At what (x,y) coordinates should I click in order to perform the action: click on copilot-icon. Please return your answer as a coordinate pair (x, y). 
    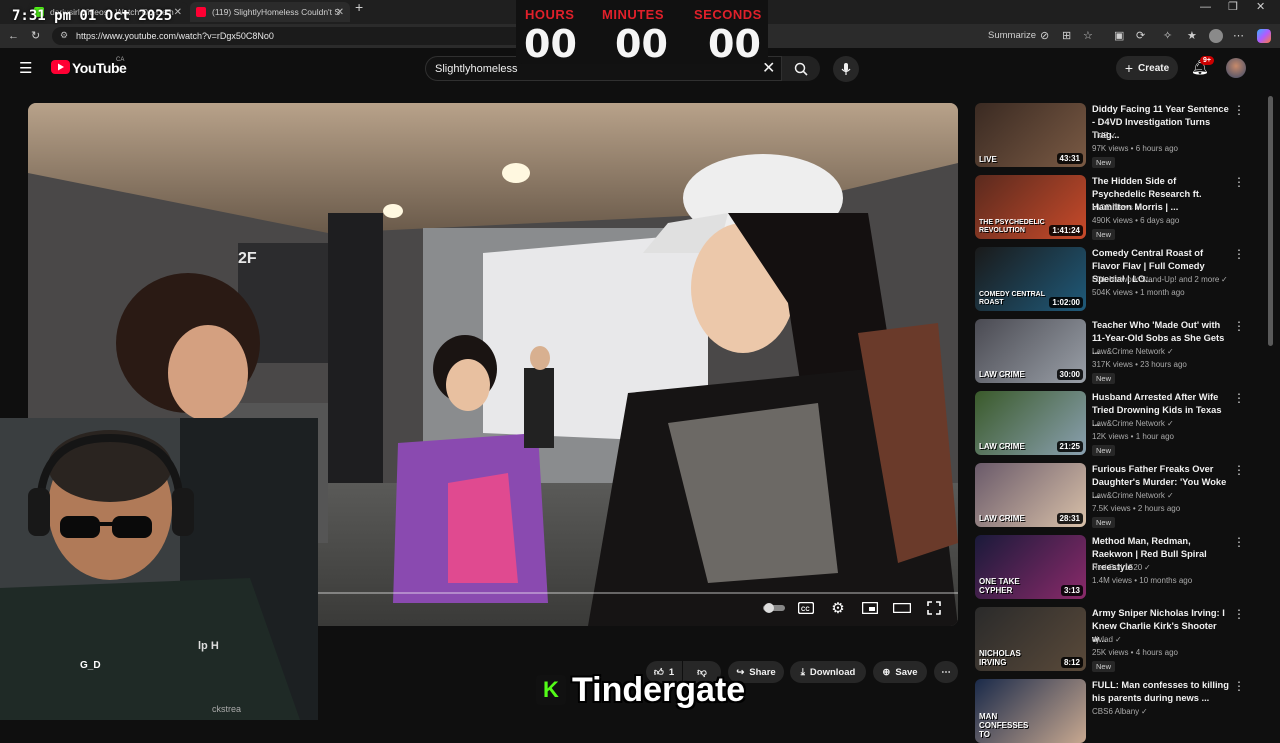
    Looking at the image, I should click on (1264, 36).